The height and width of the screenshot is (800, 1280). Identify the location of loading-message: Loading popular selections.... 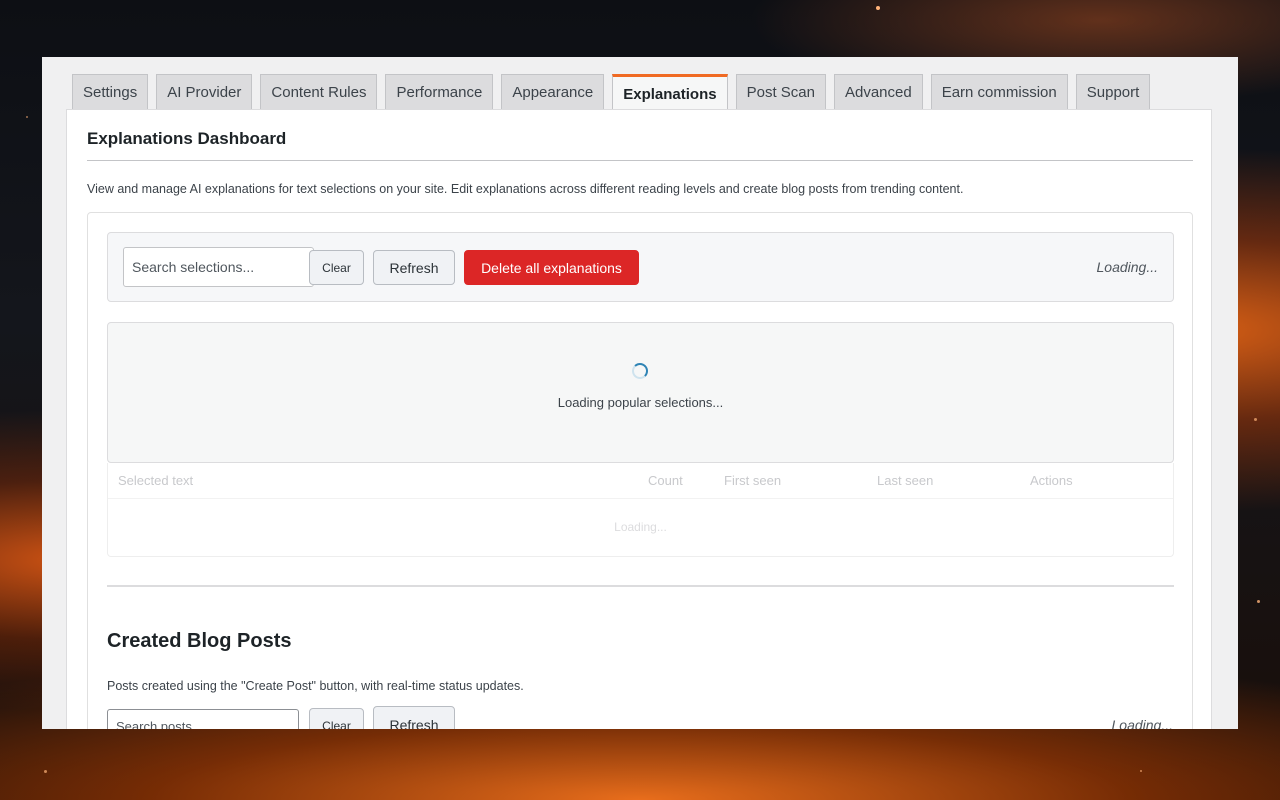
(640, 402).